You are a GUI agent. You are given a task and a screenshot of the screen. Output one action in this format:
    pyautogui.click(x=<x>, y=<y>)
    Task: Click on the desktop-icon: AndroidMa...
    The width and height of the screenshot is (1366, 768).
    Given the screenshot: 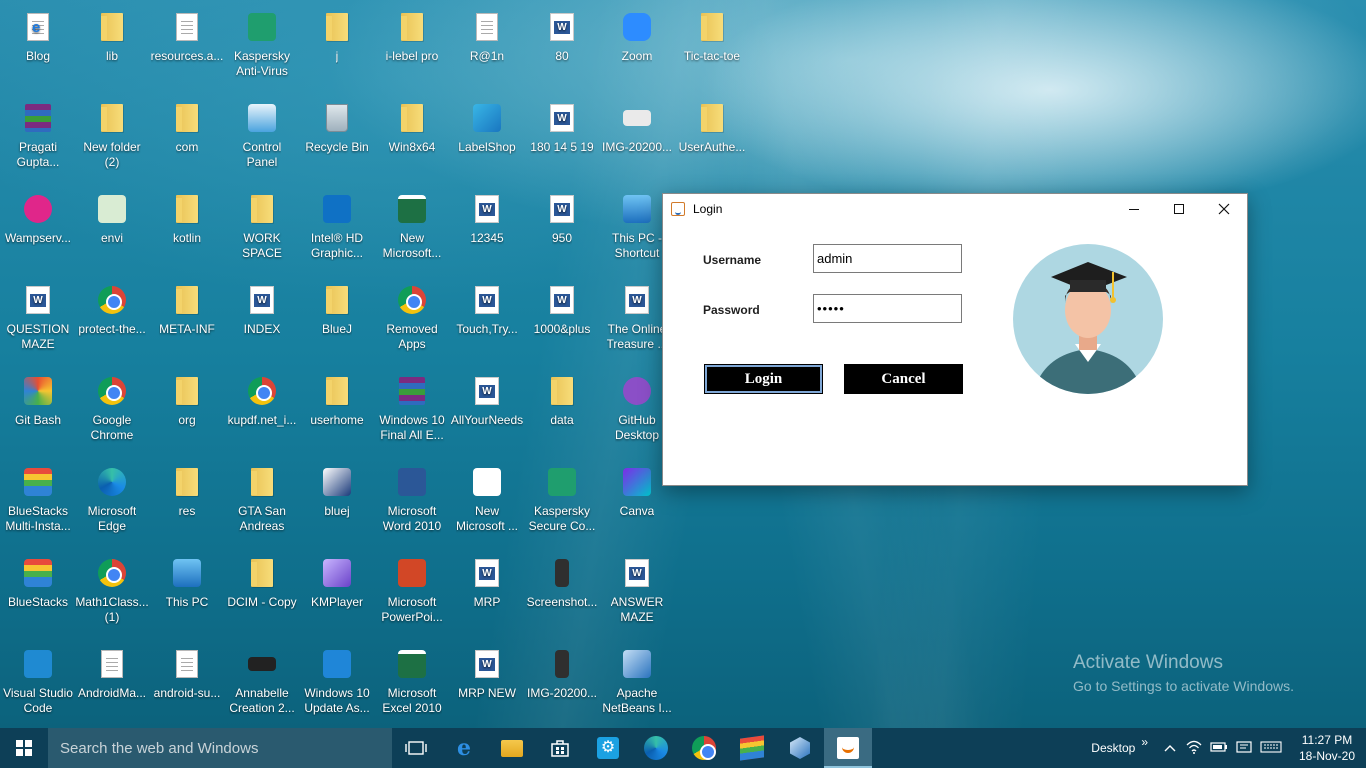 What is the action you would take?
    pyautogui.click(x=112, y=685)
    